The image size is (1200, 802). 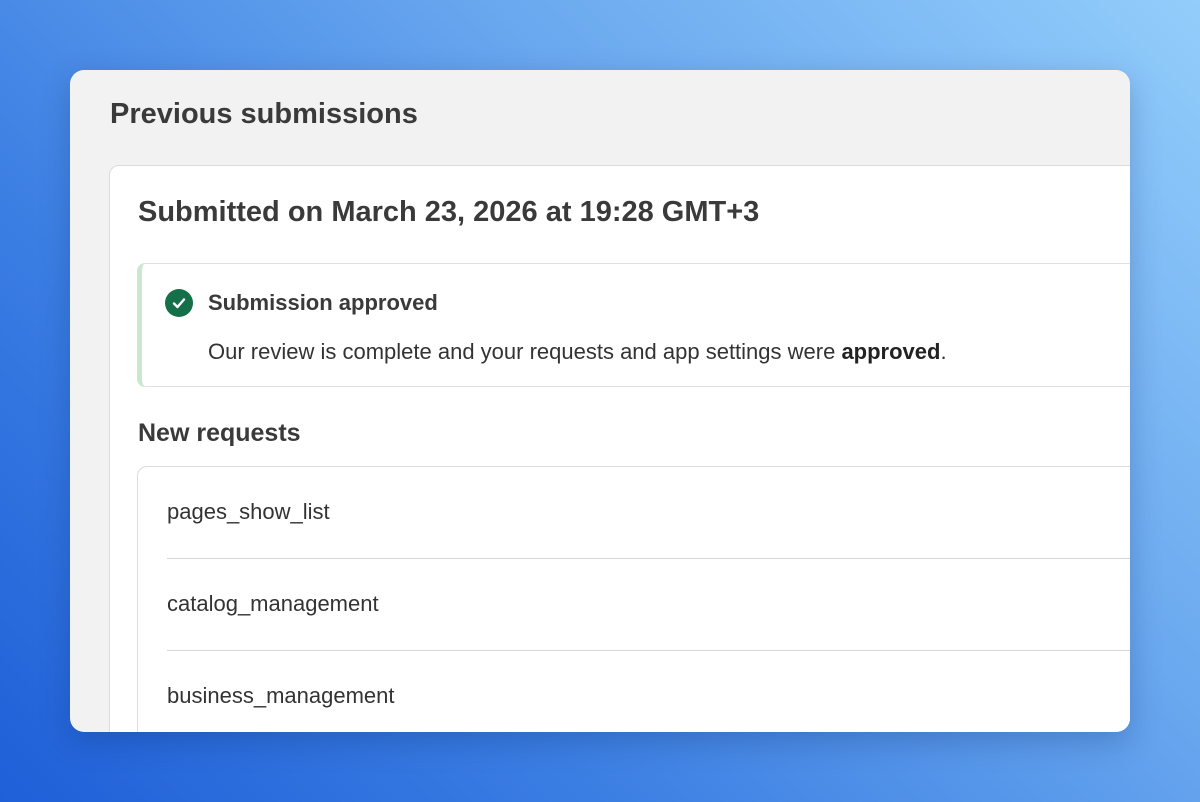 I want to click on alert-message-emphasis: approved, so click(x=891, y=351).